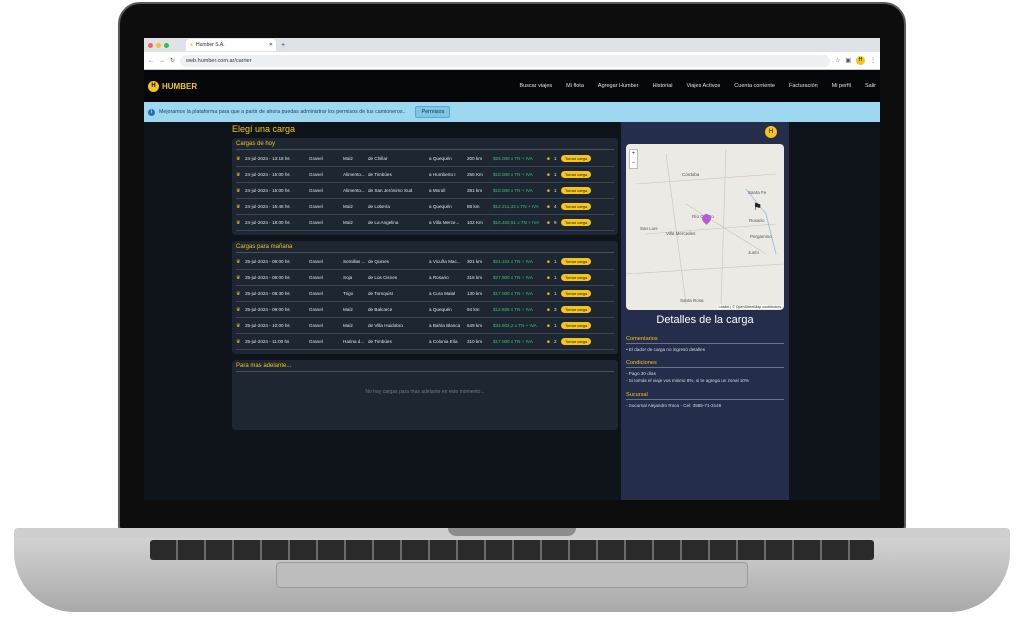  I want to click on url-field: web.humber.com.ar/carrier, so click(505, 60).